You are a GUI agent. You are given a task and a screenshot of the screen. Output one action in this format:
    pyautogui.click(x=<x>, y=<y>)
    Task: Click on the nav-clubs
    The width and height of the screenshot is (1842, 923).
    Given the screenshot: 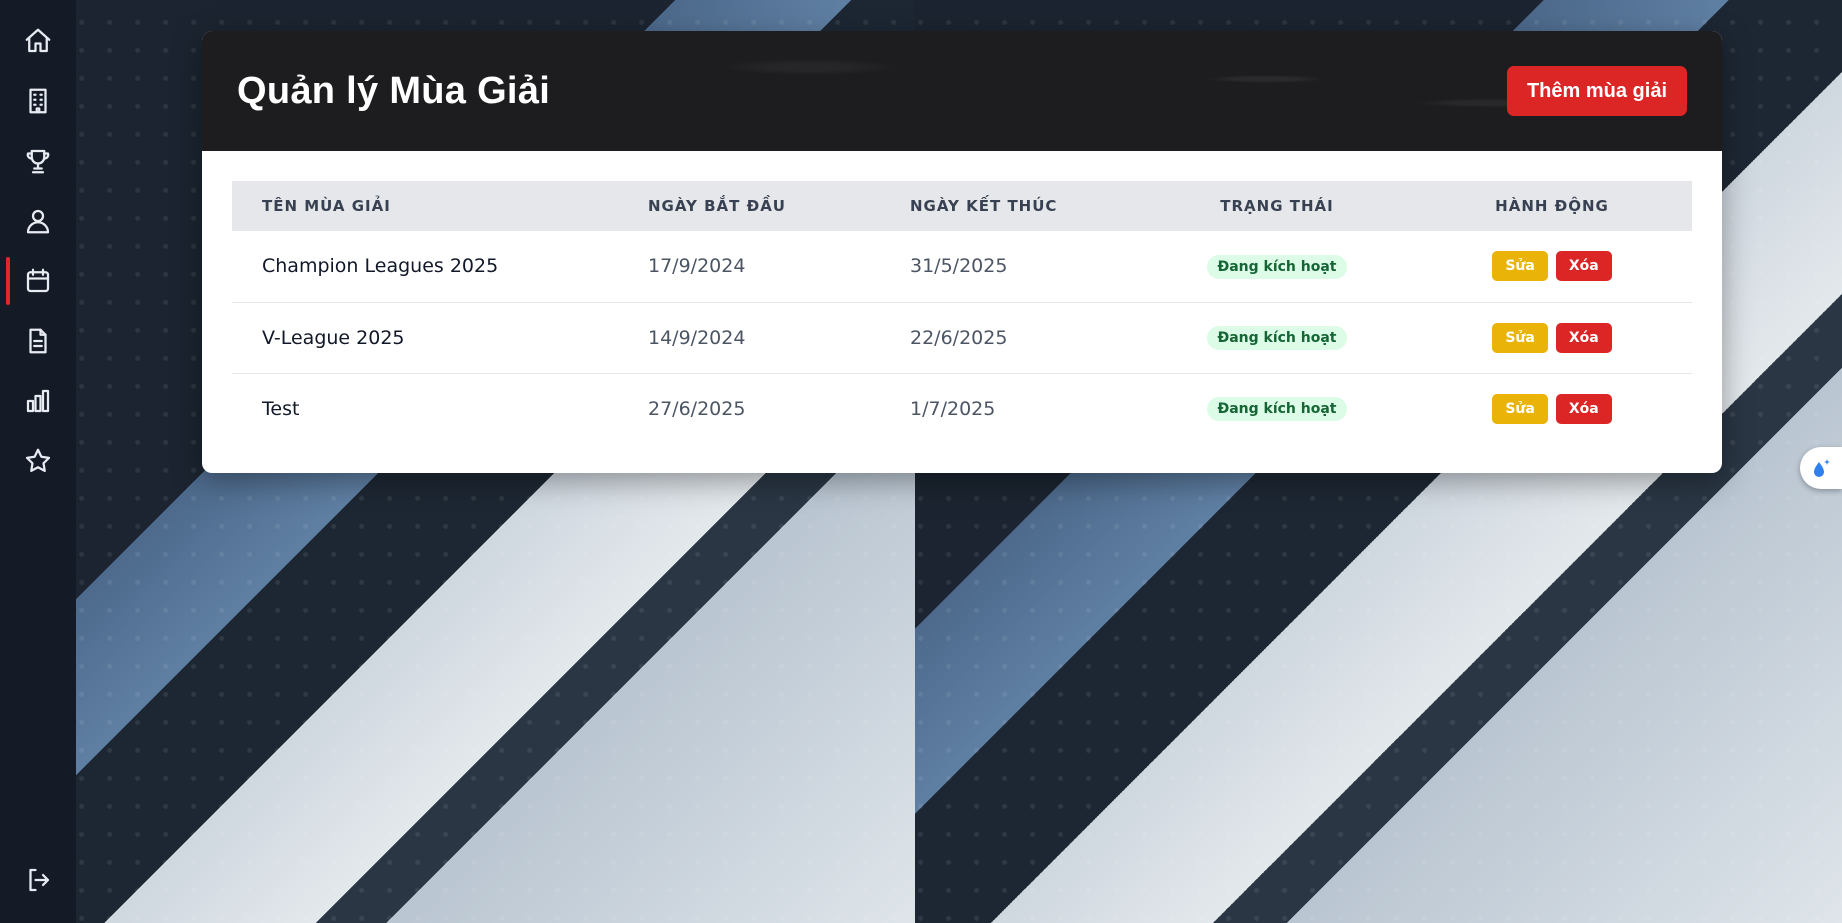 What is the action you would take?
    pyautogui.click(x=38, y=101)
    